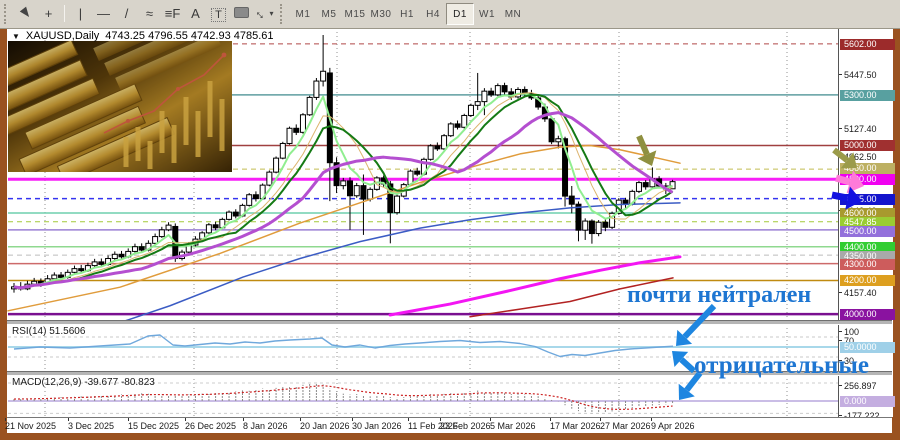  Describe the element at coordinates (325, 426) in the screenshot. I see `time-axis-label: 20 Jan 2026` at that location.